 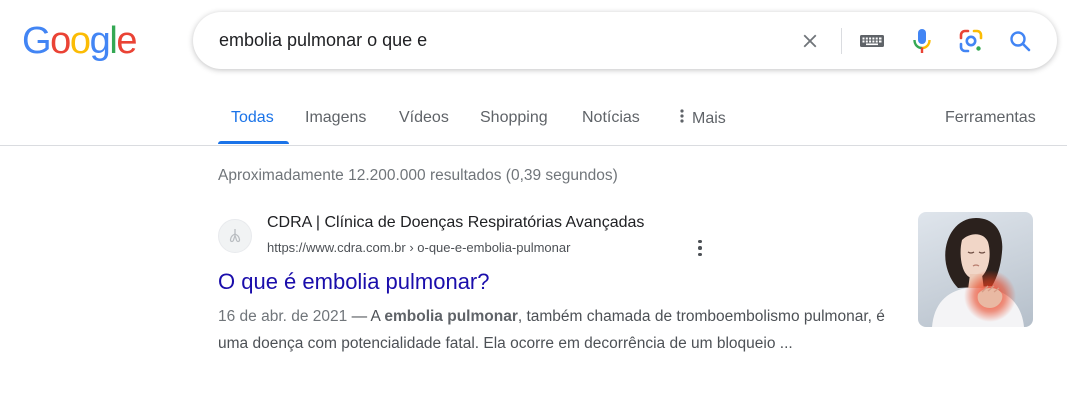 I want to click on result-options-icon, so click(x=700, y=248).